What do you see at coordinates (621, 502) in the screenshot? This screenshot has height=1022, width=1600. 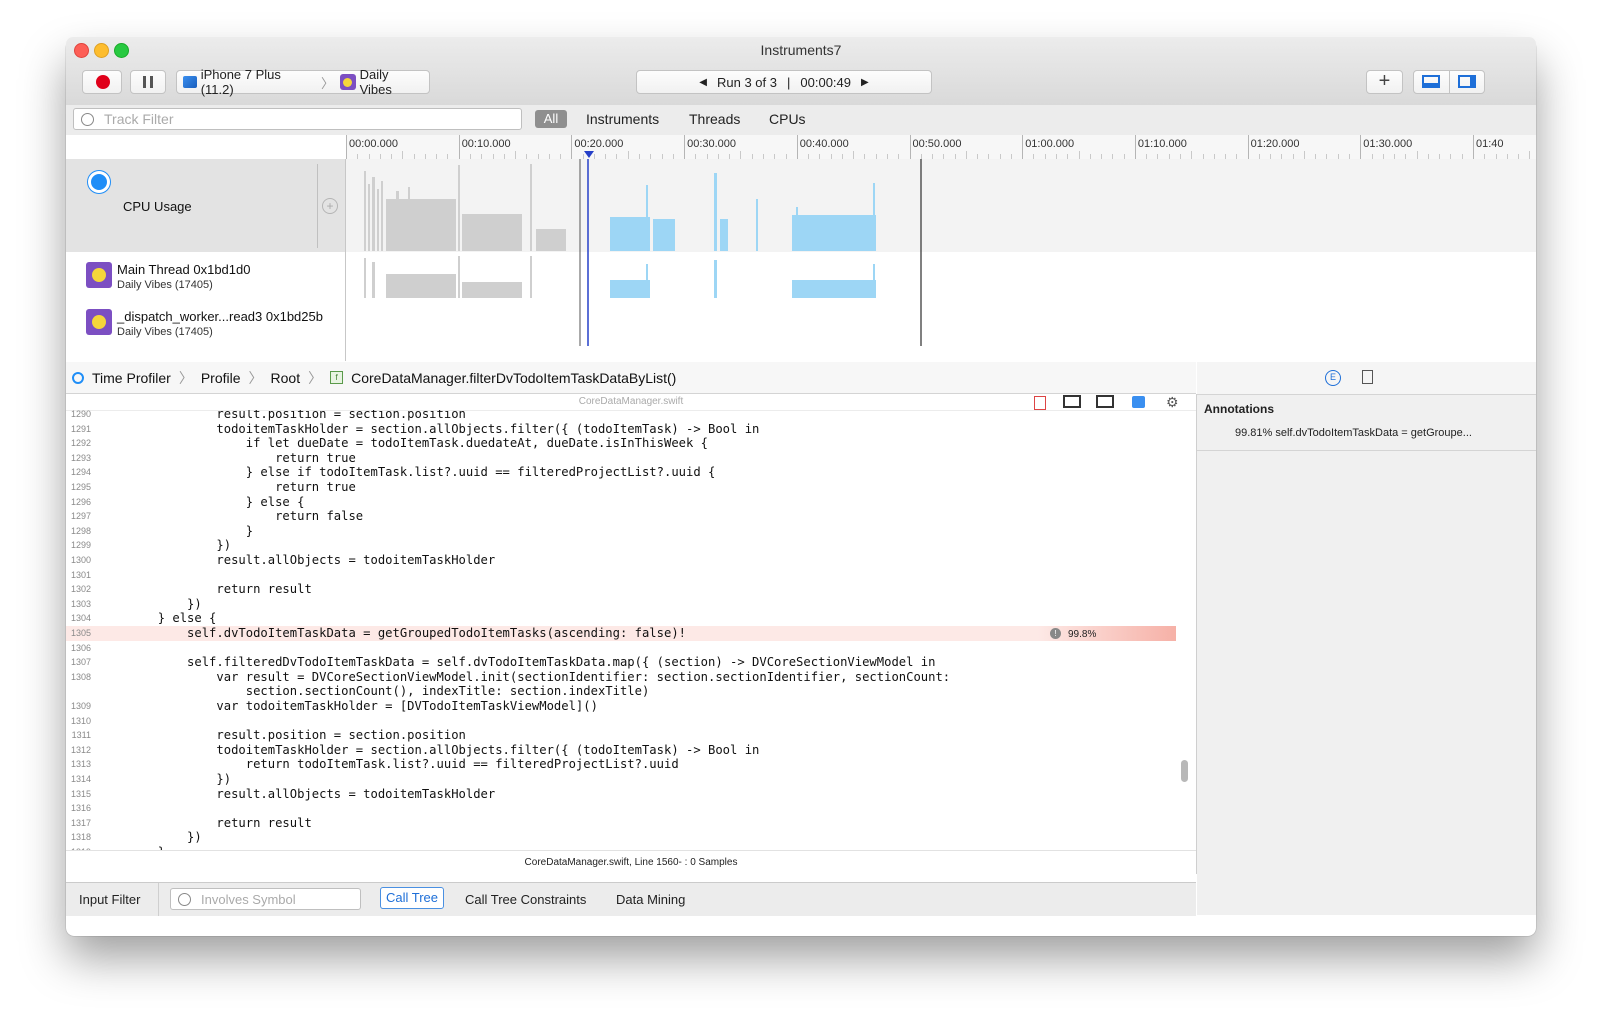 I see `code-line: 1296 } else {` at bounding box center [621, 502].